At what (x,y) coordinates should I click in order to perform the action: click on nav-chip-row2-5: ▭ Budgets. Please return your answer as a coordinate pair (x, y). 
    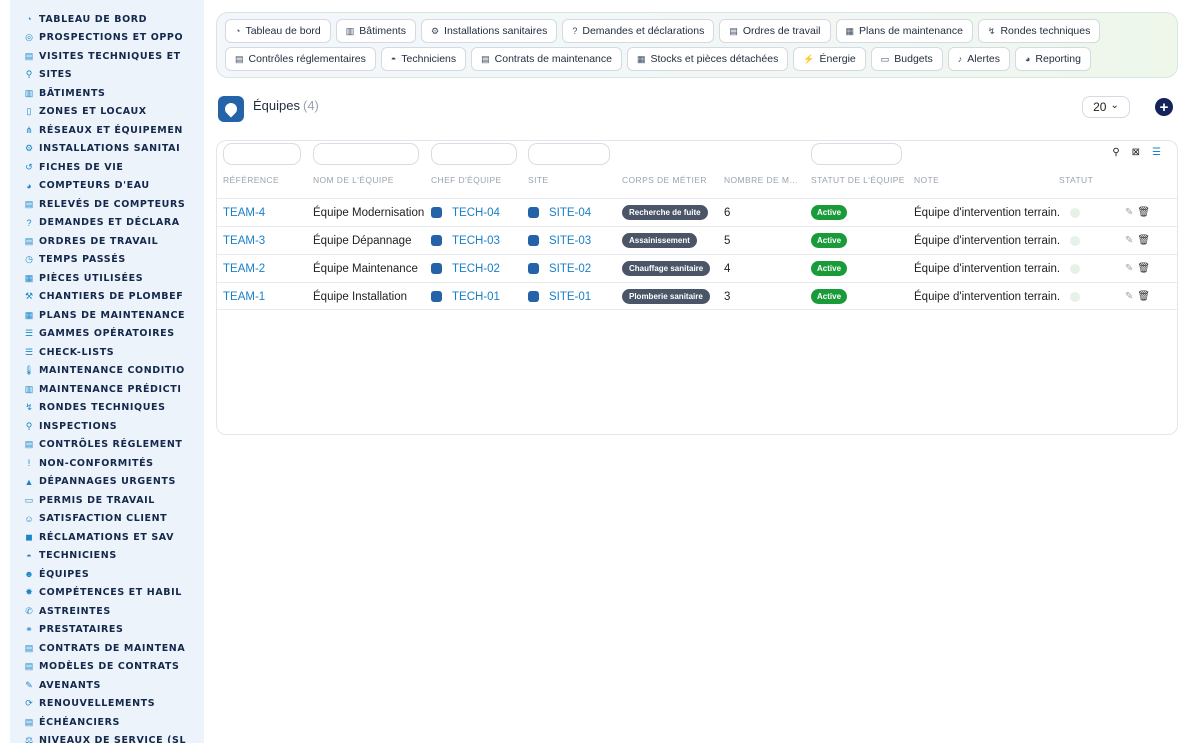
    Looking at the image, I should click on (906, 59).